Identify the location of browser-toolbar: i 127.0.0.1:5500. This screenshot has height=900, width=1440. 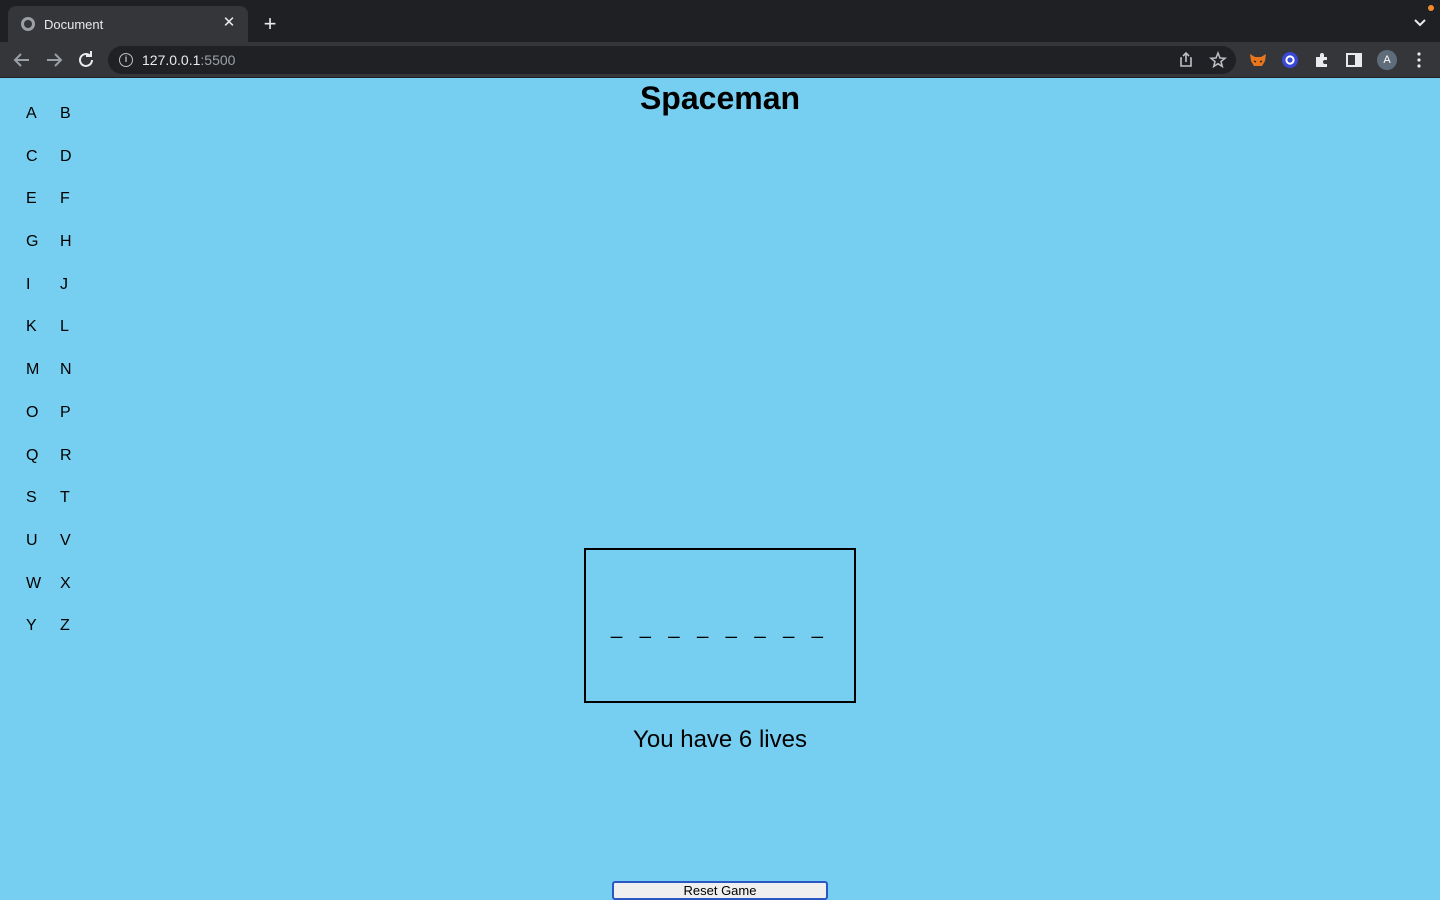
(720, 60).